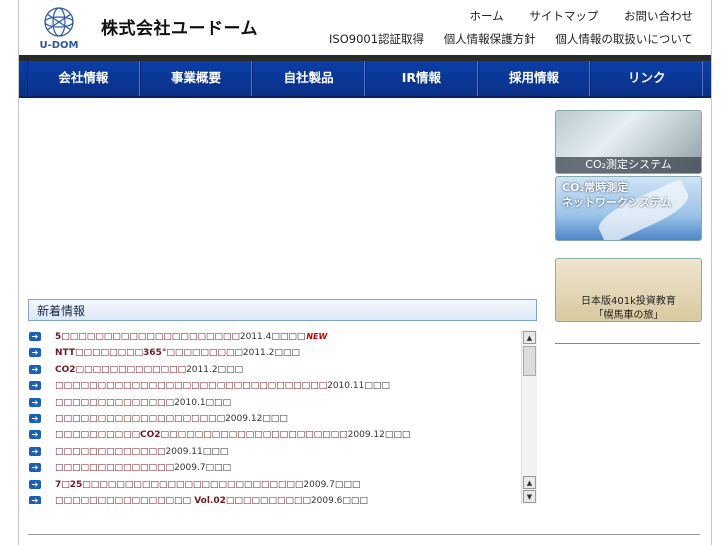  I want to click on banner-caption: ネットワークシステム, so click(617, 202).